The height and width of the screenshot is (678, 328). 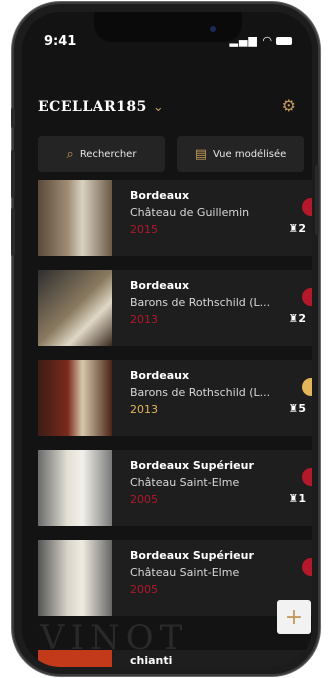 I want to click on view-mode-button: ▤ Vue modélisée, so click(x=240, y=154).